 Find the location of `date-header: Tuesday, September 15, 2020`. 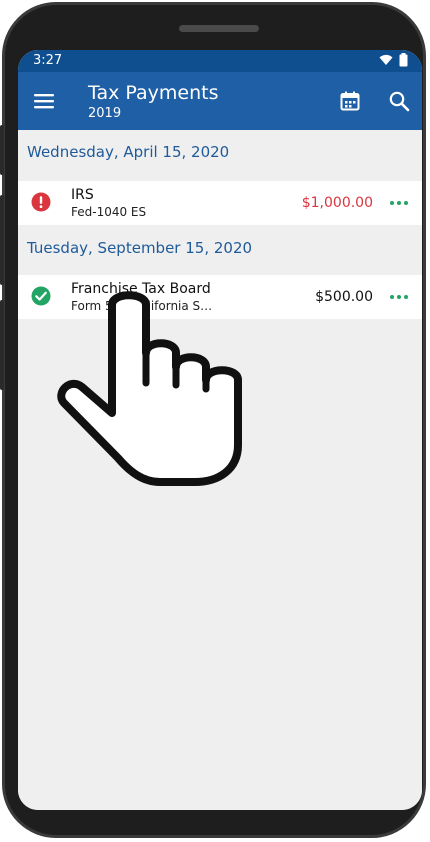

date-header: Tuesday, September 15, 2020 is located at coordinates (140, 248).